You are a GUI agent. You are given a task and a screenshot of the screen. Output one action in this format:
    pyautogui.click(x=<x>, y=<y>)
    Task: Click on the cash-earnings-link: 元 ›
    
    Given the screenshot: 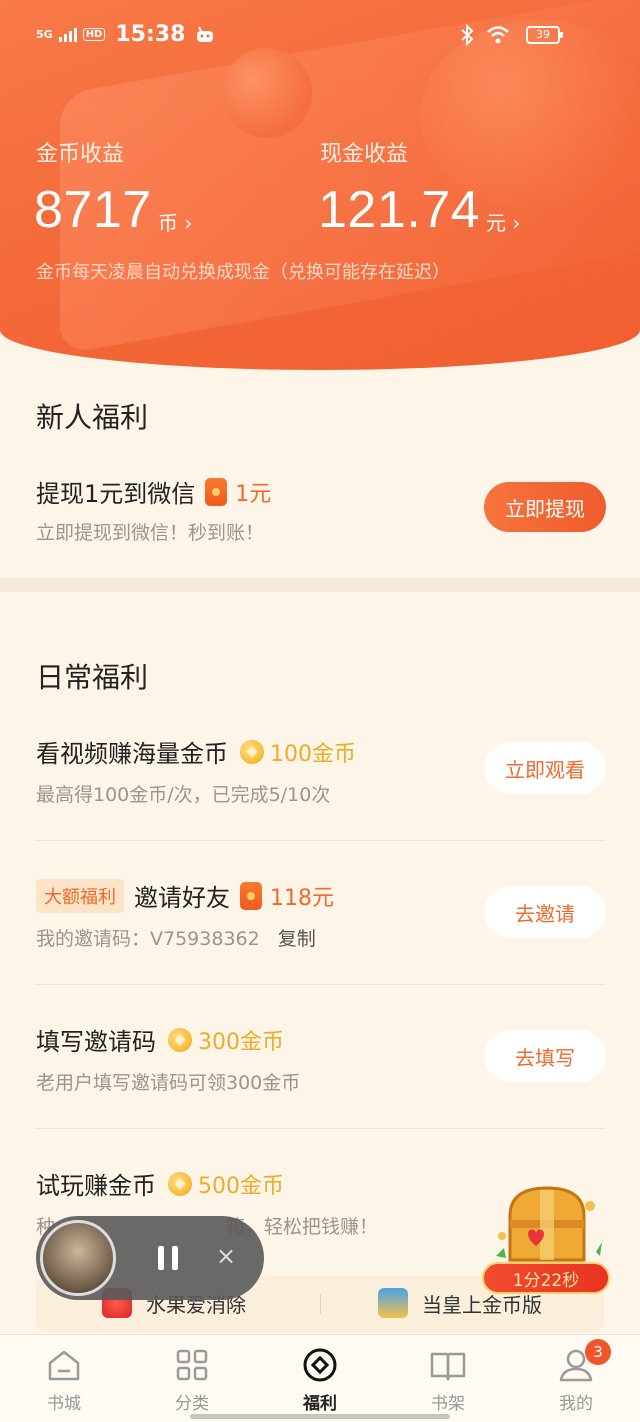 What is the action you would take?
    pyautogui.click(x=503, y=221)
    